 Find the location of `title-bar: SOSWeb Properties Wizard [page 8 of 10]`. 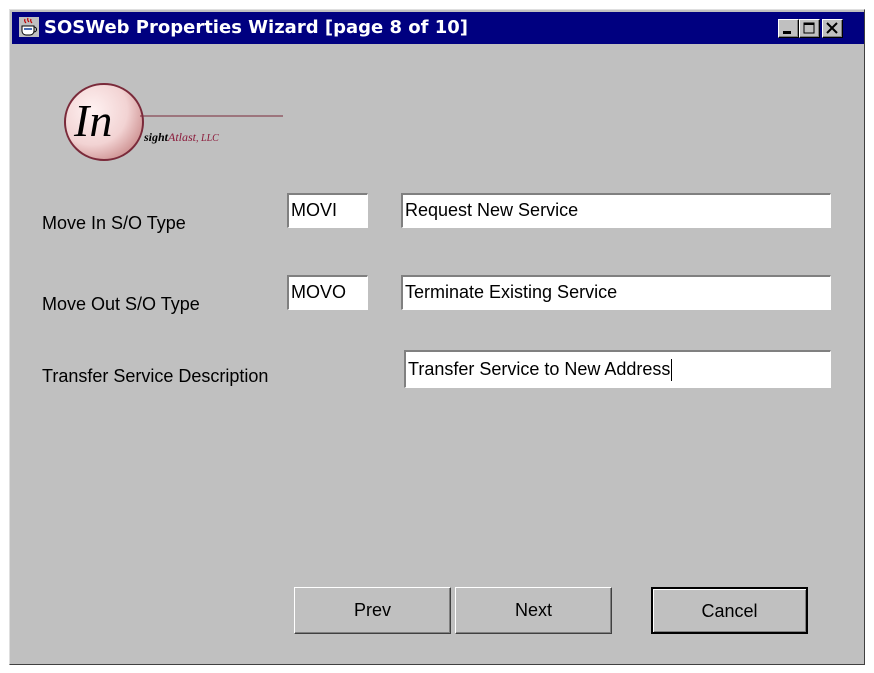

title-bar: SOSWeb Properties Wizard [page 8 of 10] is located at coordinates (438, 28).